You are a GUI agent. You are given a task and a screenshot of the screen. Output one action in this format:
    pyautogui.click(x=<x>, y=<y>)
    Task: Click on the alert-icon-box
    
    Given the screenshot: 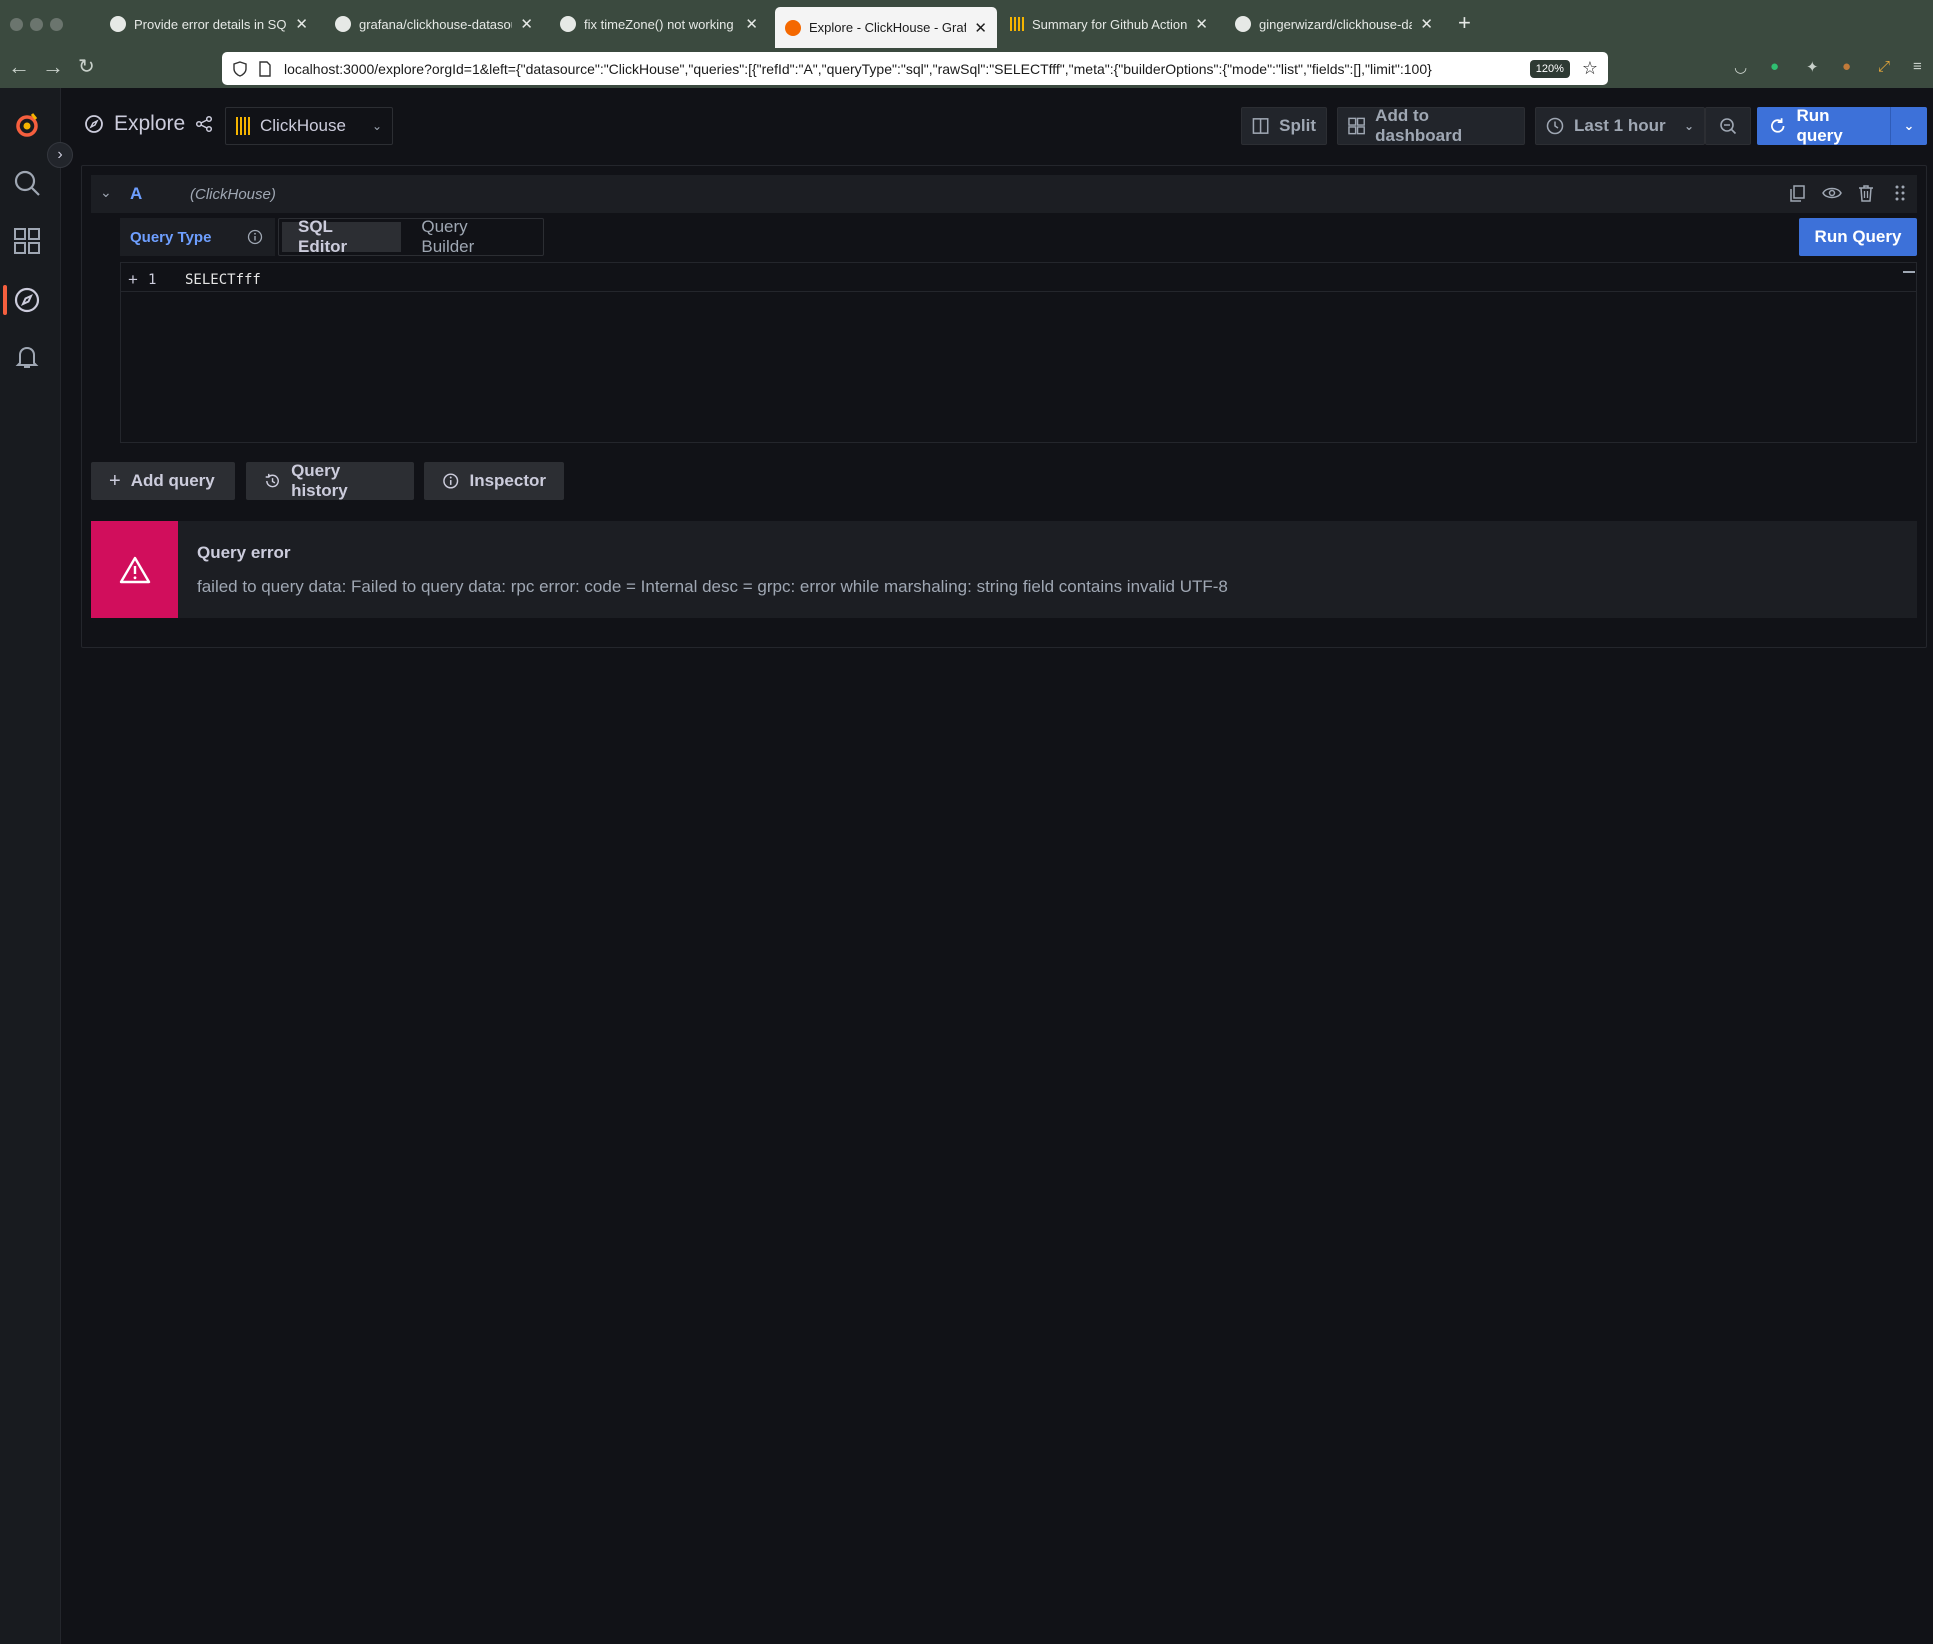 What is the action you would take?
    pyautogui.click(x=134, y=569)
    